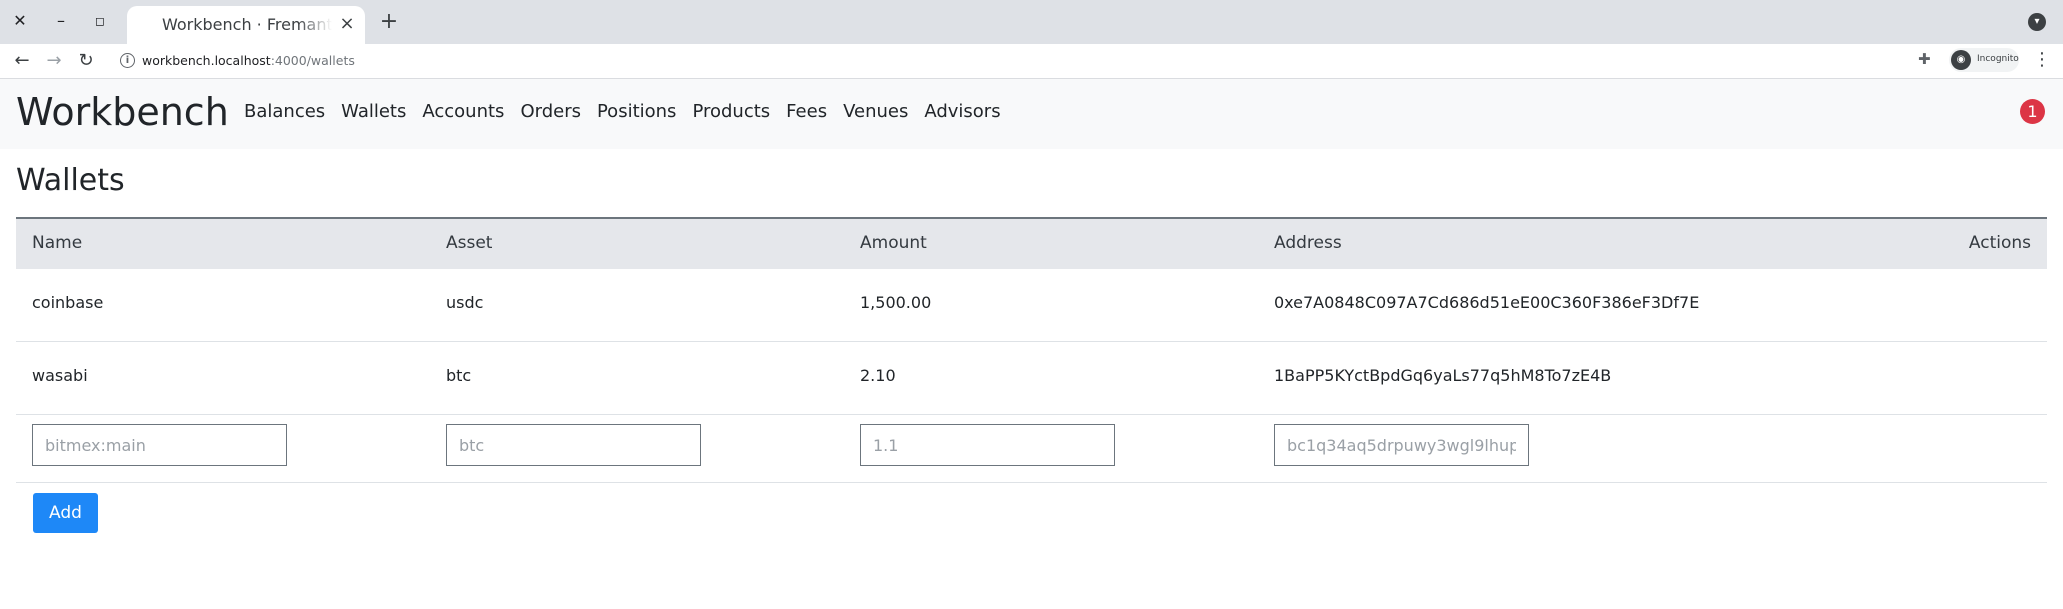  What do you see at coordinates (100, 21) in the screenshot?
I see `window-maximize-icon: ◻` at bounding box center [100, 21].